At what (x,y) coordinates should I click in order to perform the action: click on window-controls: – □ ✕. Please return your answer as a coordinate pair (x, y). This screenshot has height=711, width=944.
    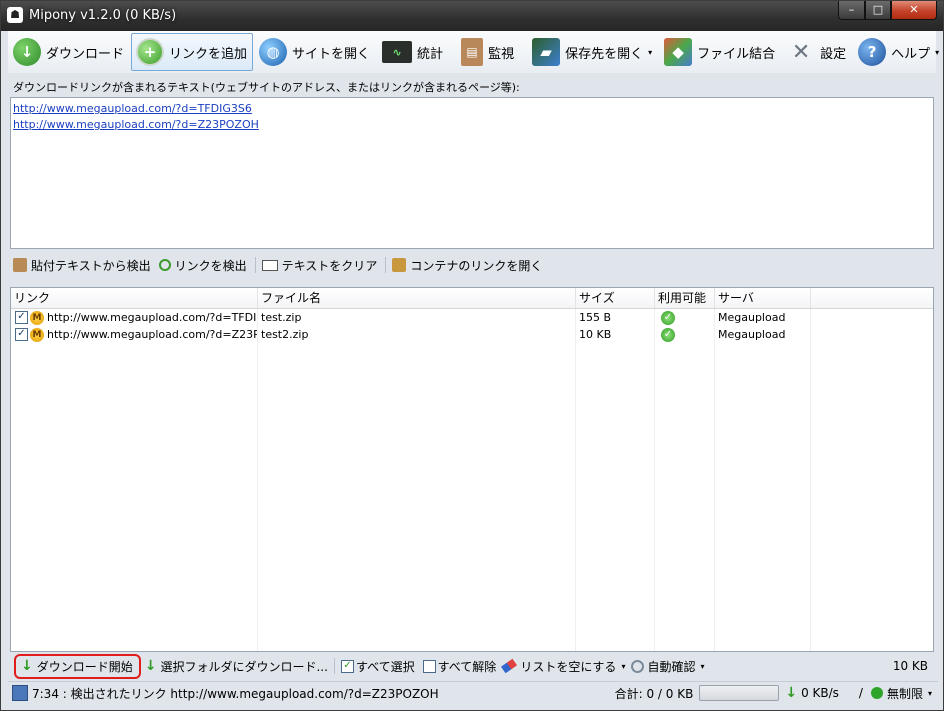
    Looking at the image, I should click on (887, 11).